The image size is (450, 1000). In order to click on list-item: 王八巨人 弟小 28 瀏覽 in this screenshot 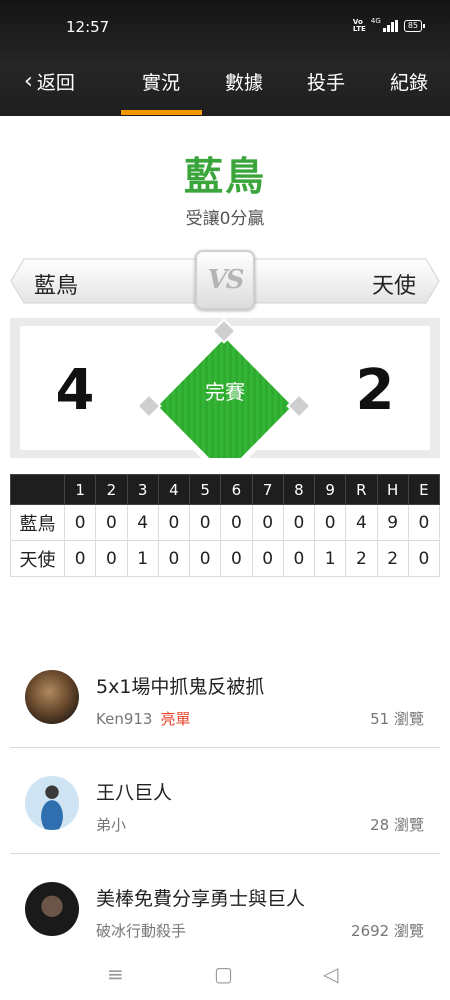, I will do `click(225, 801)`.